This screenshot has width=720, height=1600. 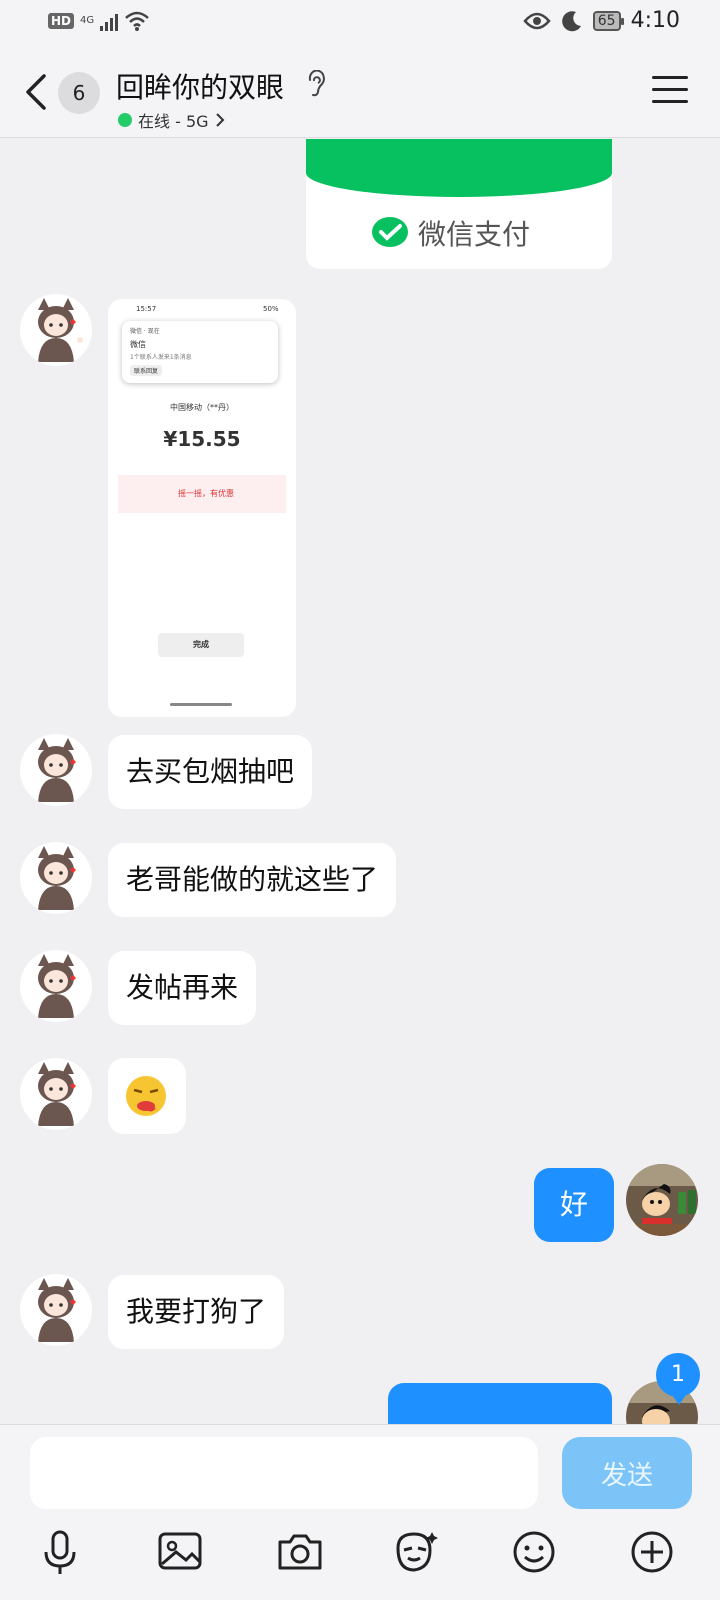 What do you see at coordinates (474, 234) in the screenshot?
I see `wechat-pay-label: 微信支付` at bounding box center [474, 234].